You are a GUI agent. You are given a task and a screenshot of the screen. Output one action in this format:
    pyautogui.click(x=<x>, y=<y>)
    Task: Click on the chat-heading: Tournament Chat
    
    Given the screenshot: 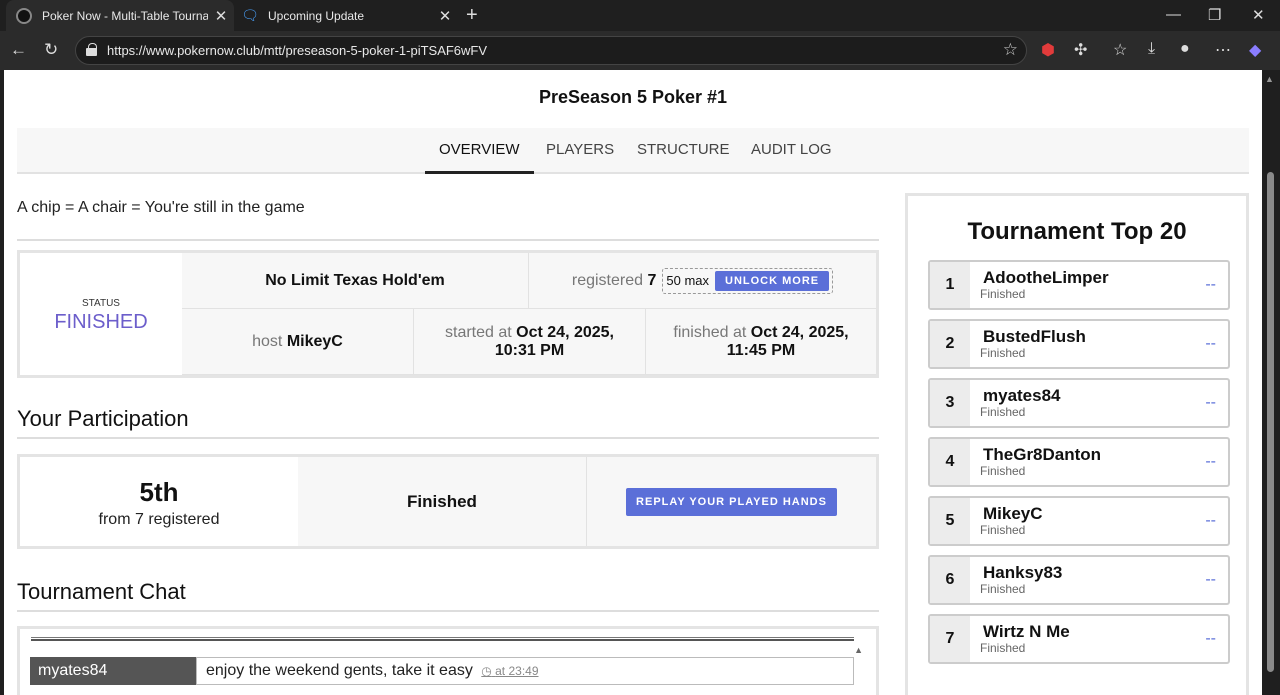 What is the action you would take?
    pyautogui.click(x=101, y=591)
    